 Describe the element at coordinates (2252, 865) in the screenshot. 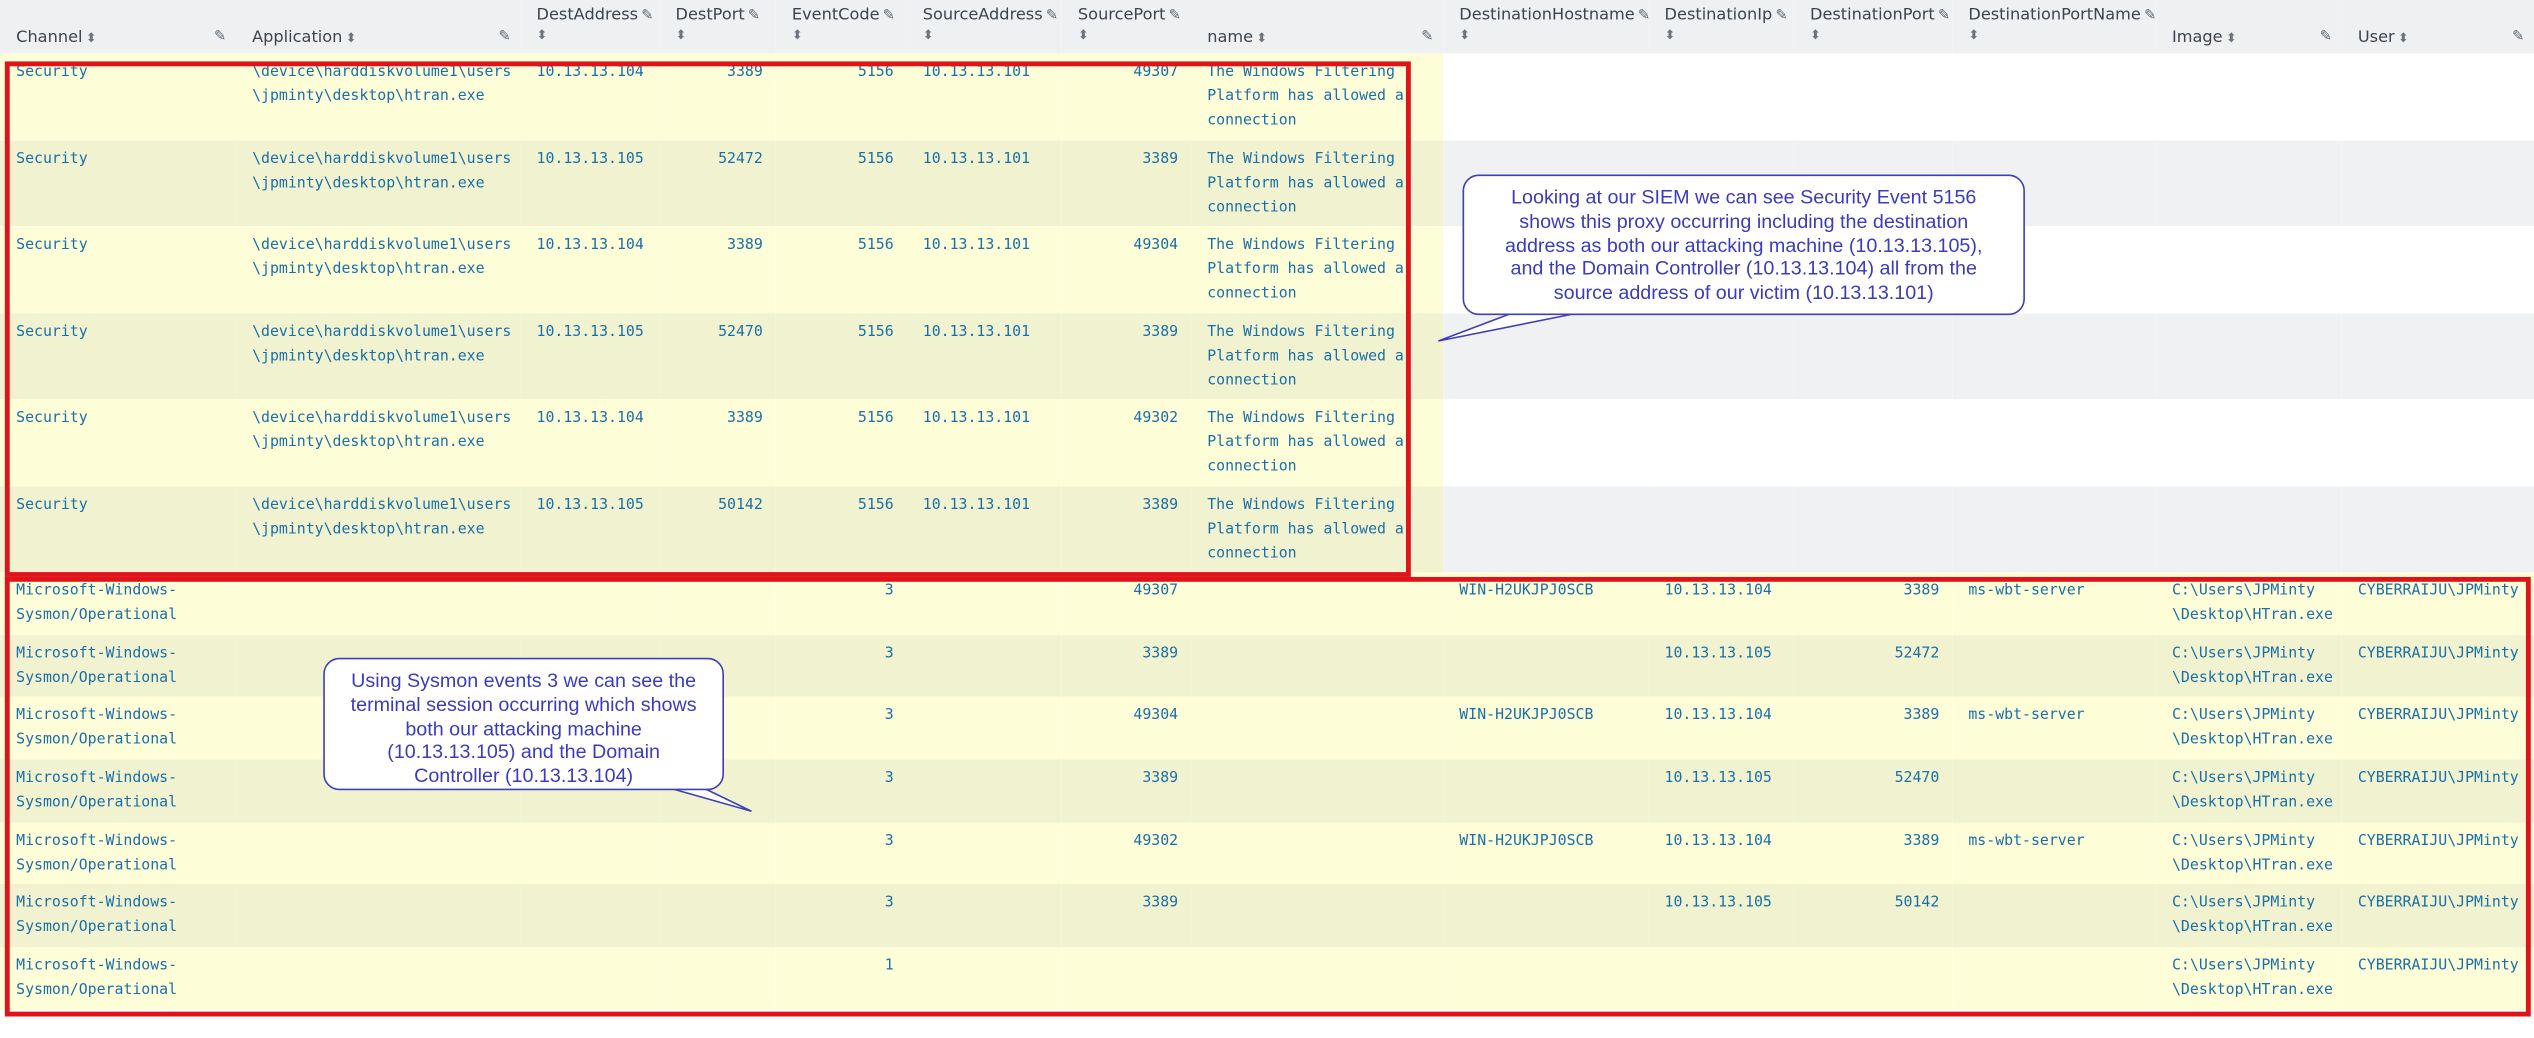

I see `image-line: \Desktop\HTran.exe` at that location.